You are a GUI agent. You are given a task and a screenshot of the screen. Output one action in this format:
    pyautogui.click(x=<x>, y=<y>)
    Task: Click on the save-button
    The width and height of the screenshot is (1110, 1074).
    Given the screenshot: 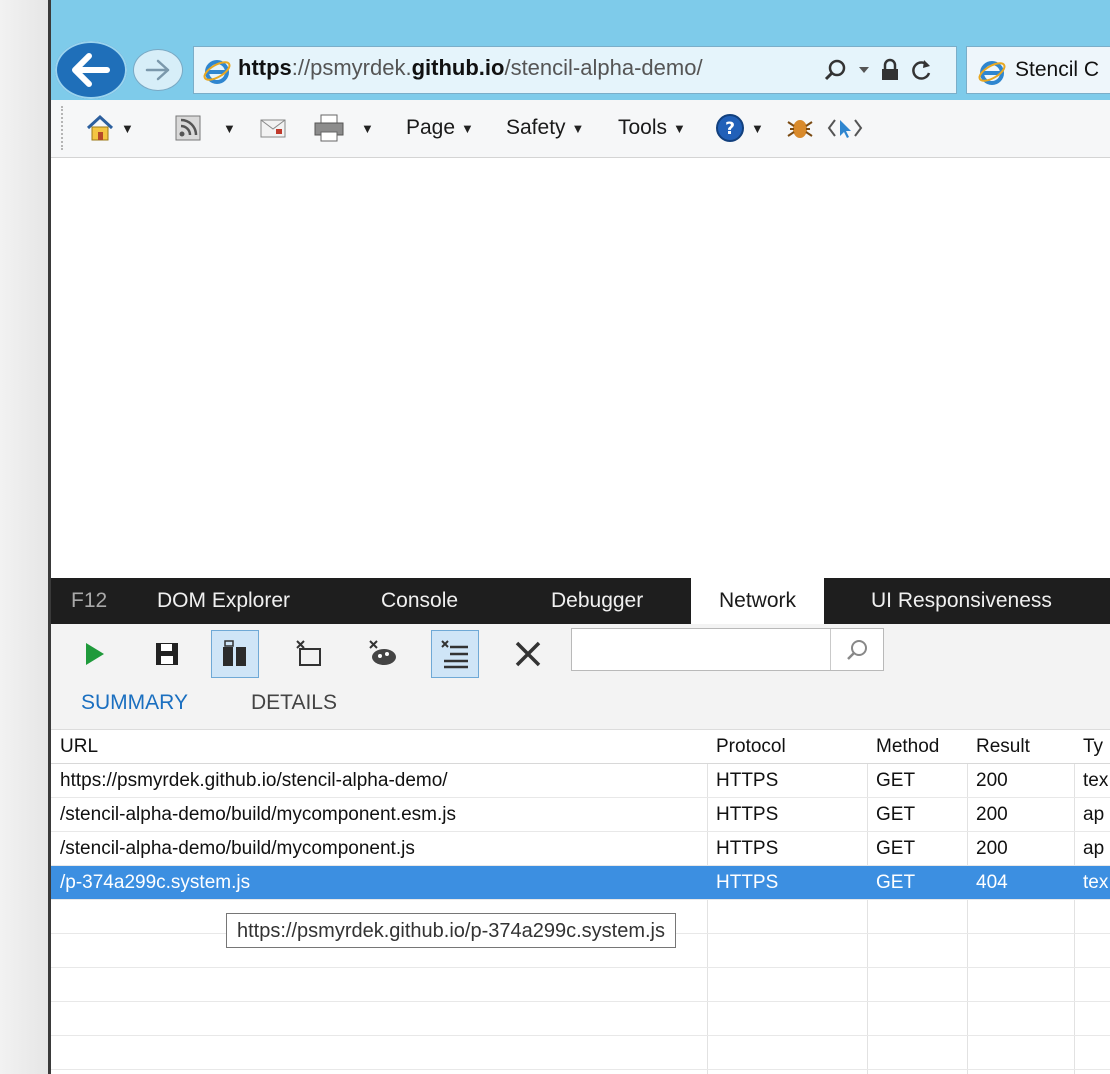 What is the action you would take?
    pyautogui.click(x=167, y=654)
    